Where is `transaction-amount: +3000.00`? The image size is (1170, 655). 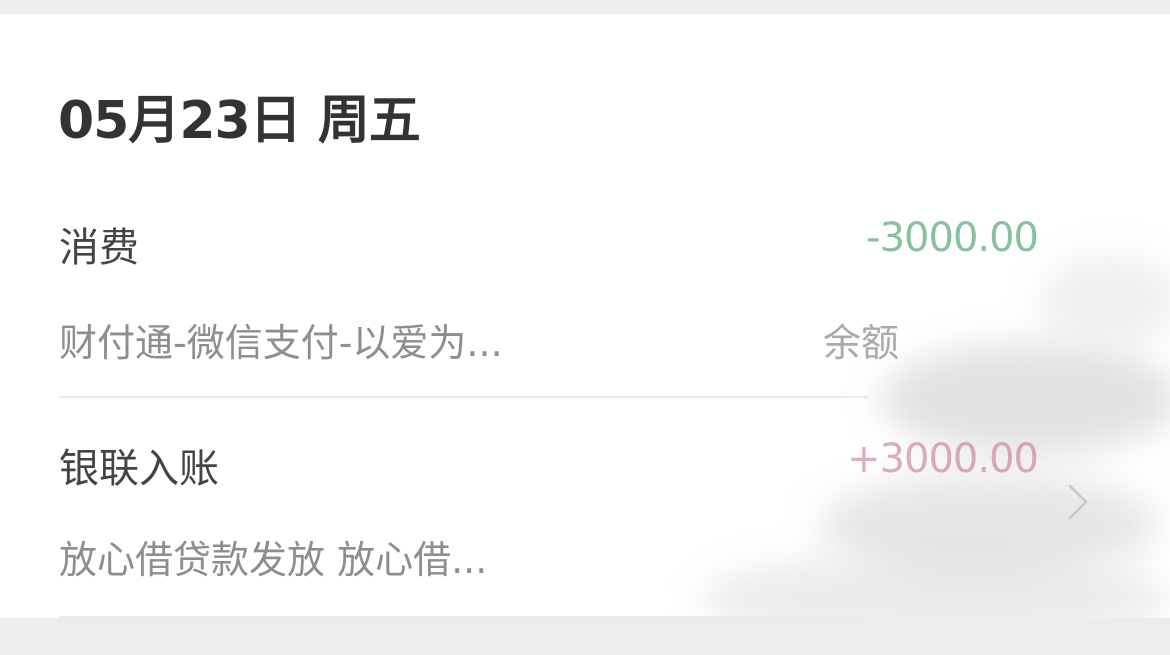 transaction-amount: +3000.00 is located at coordinates (943, 459).